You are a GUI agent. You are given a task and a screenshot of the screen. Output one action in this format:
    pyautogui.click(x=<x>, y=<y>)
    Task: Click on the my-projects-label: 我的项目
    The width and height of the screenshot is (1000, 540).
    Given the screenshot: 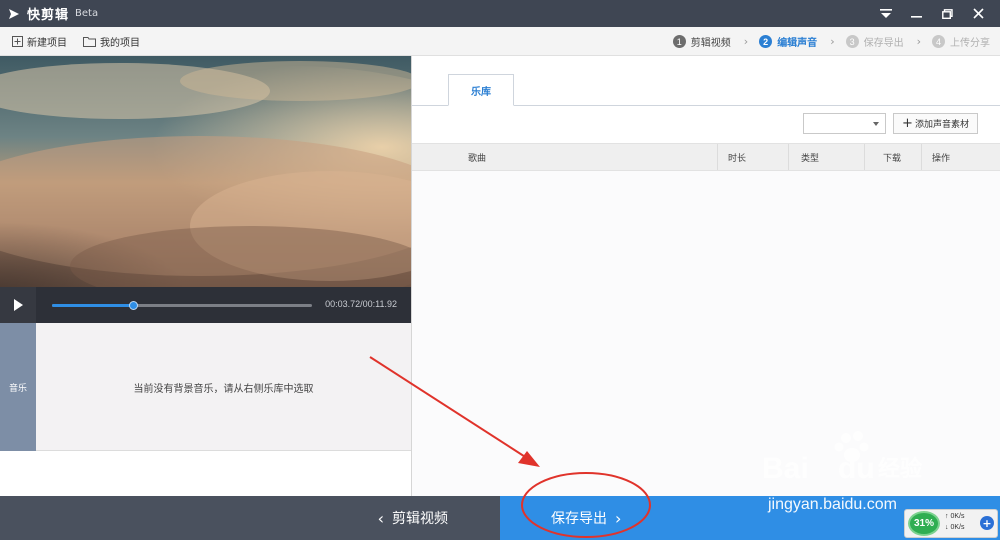 What is the action you would take?
    pyautogui.click(x=120, y=43)
    